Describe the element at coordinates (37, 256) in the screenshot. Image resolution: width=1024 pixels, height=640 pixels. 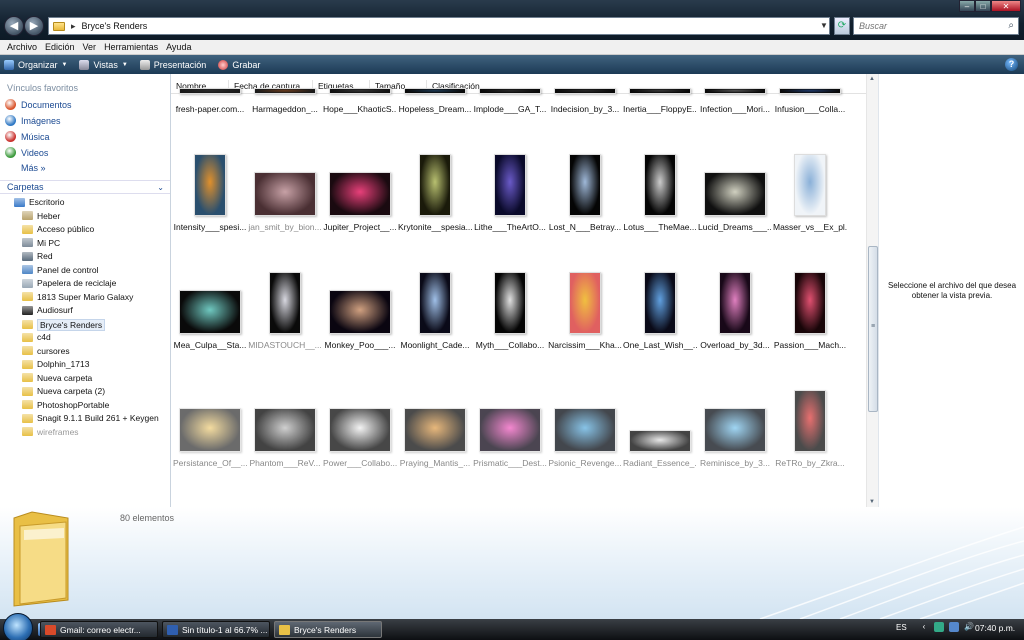
I see `tree-item-red: Red` at that location.